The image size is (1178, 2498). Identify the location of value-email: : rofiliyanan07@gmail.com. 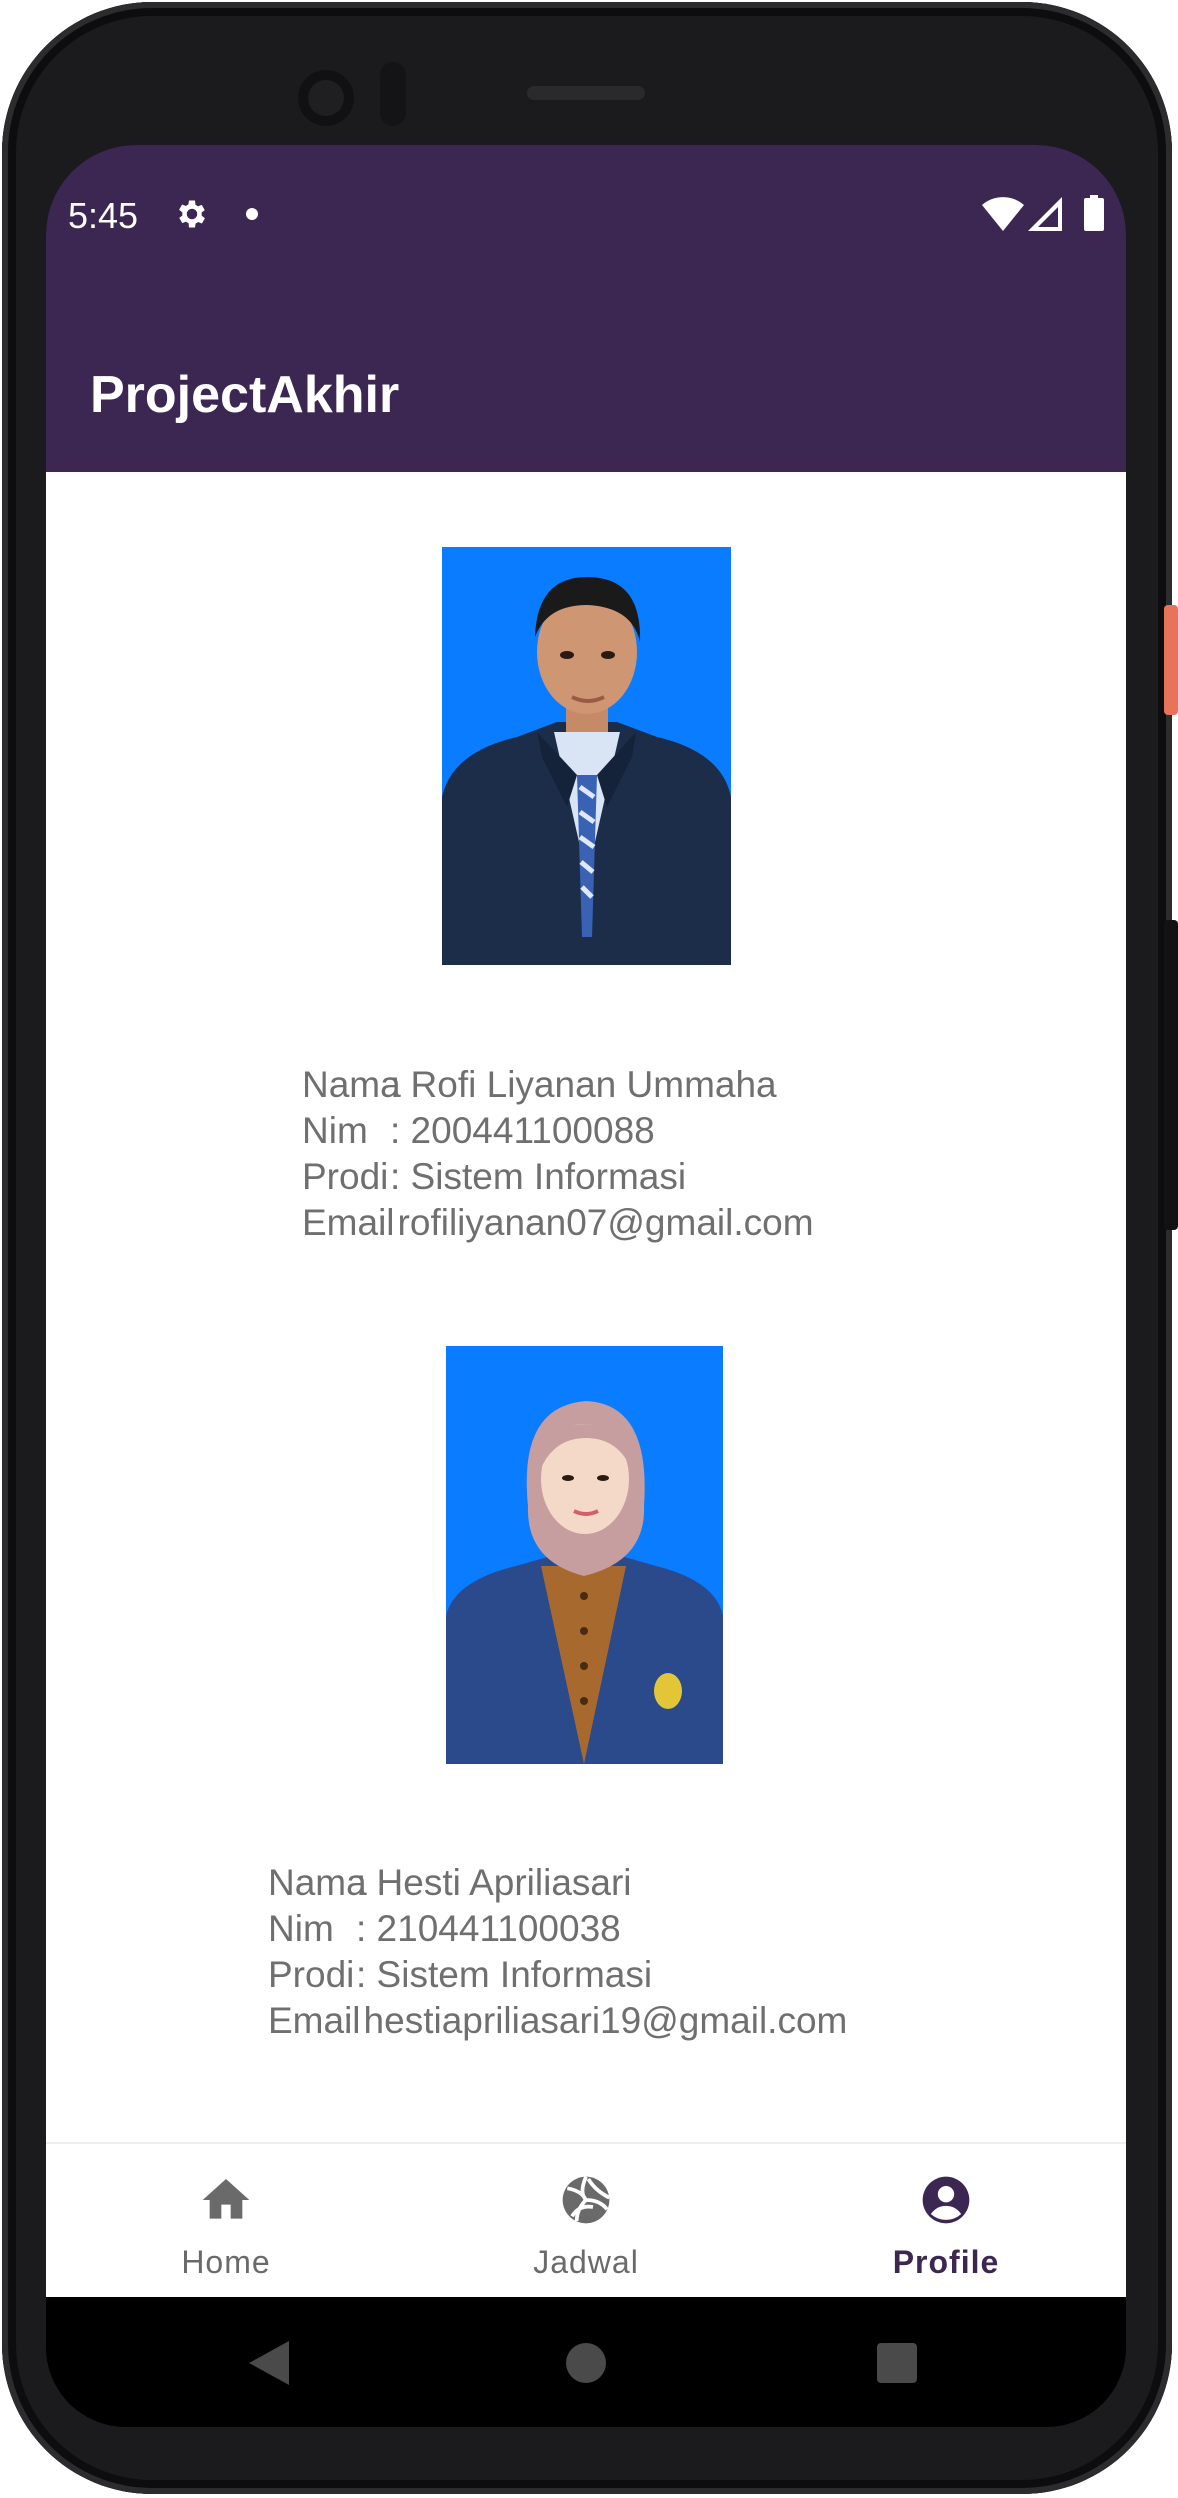
(595, 1222).